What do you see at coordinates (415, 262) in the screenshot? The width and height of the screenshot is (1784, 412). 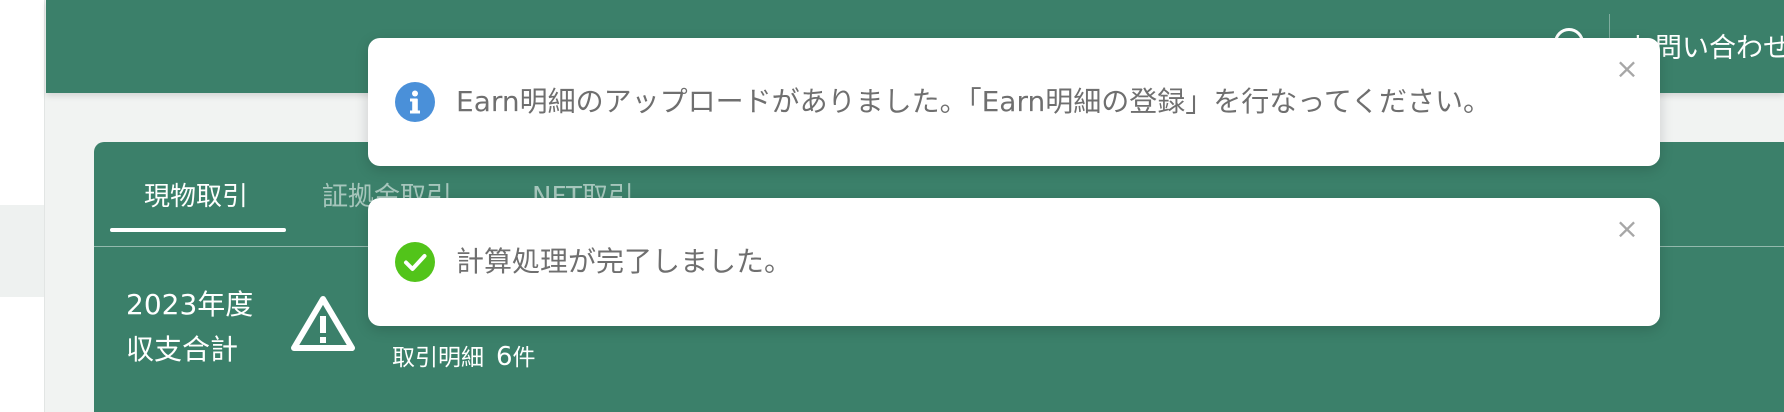 I see `check-circle-icon` at bounding box center [415, 262].